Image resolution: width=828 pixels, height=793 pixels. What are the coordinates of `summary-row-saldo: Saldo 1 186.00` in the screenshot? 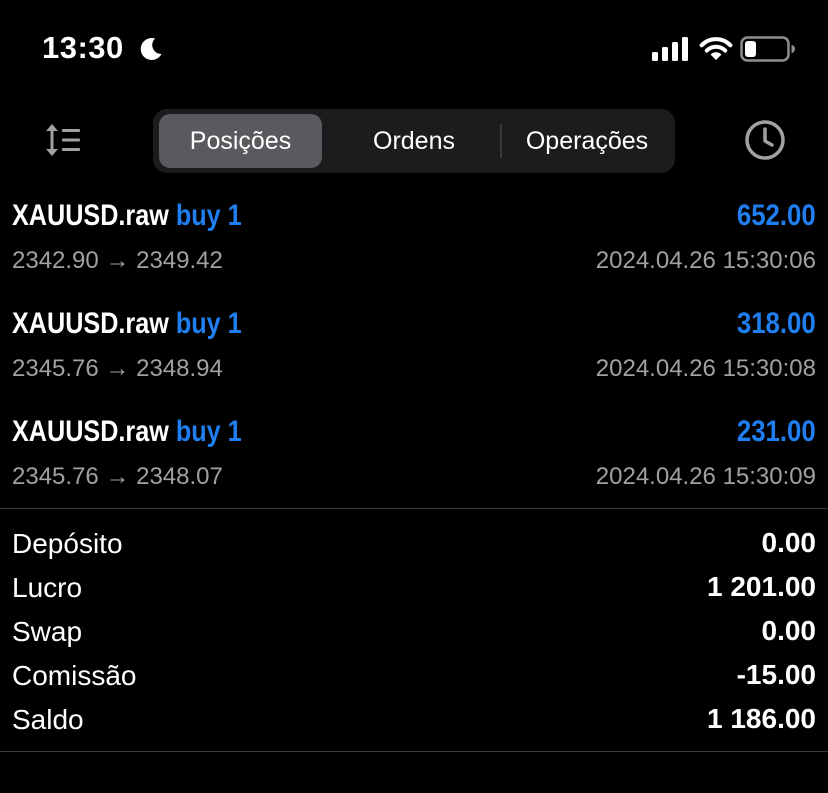 It's located at (414, 720).